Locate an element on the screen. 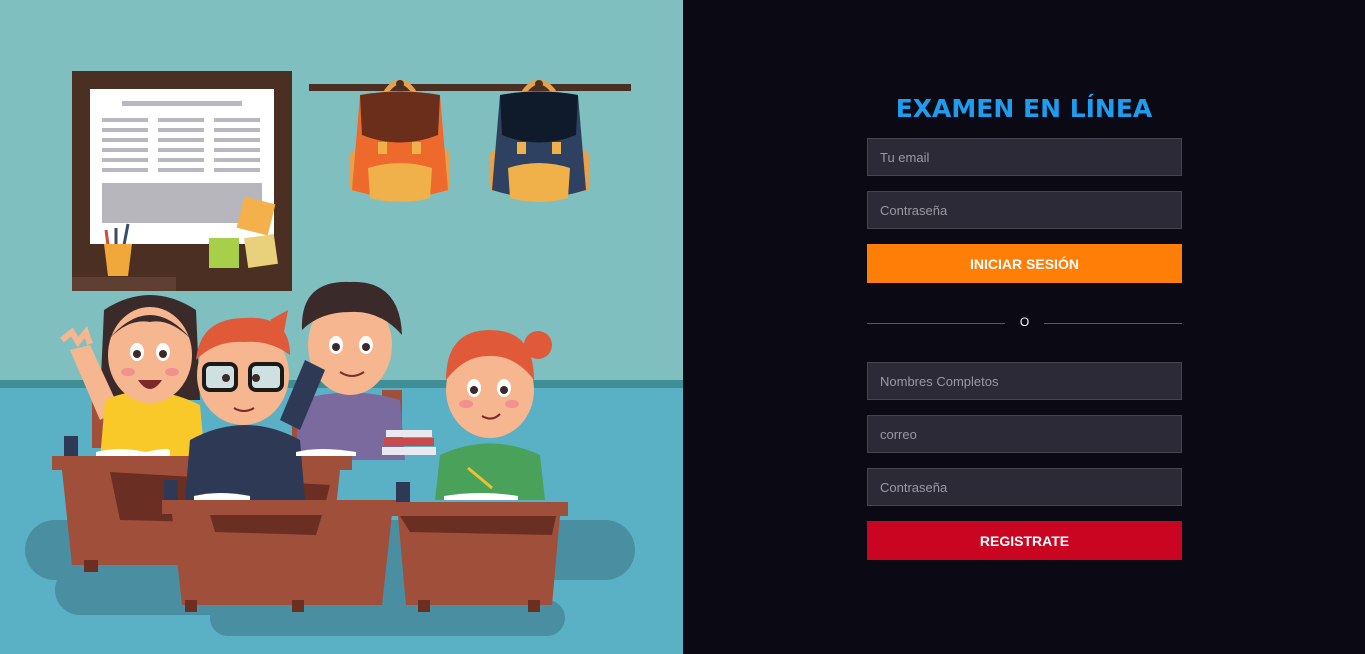 The image size is (1365, 654). login-button: INICIAR SESIÓN is located at coordinates (1024, 263).